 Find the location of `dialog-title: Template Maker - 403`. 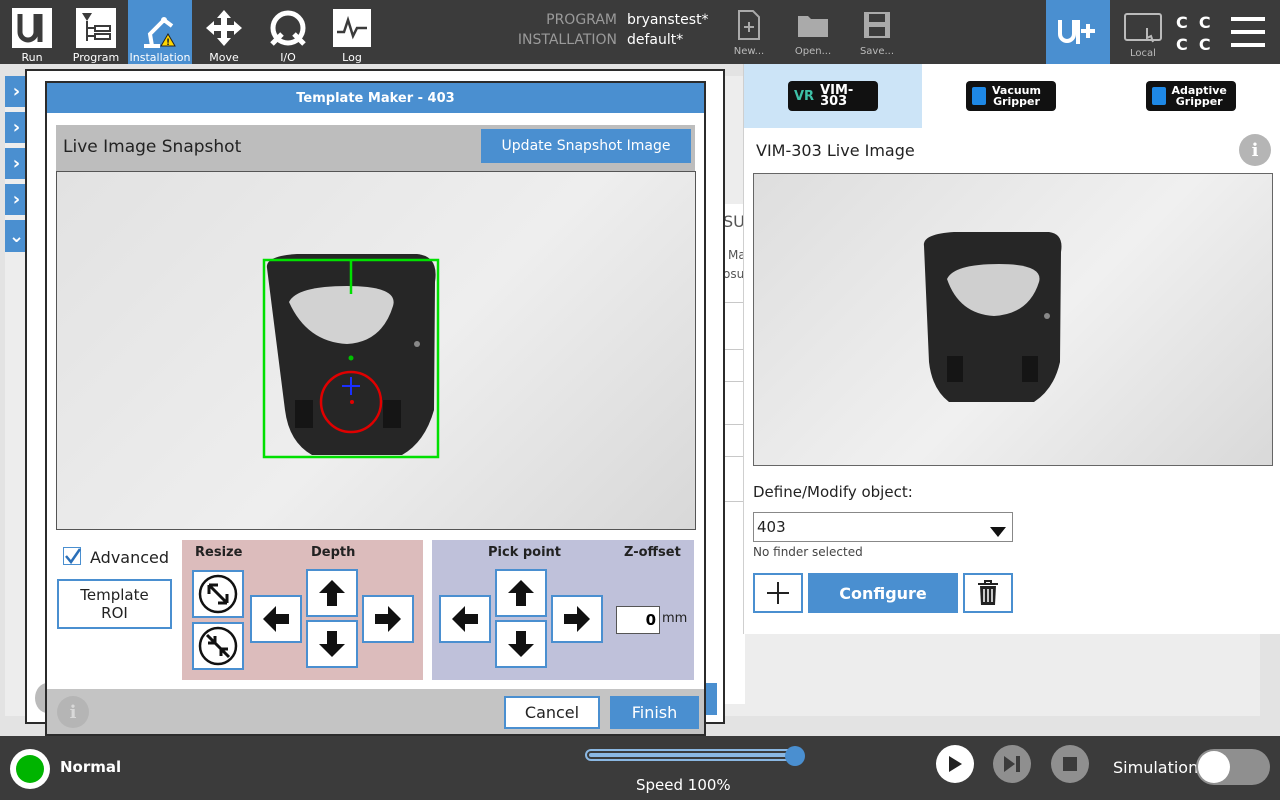

dialog-title: Template Maker - 403 is located at coordinates (375, 98).